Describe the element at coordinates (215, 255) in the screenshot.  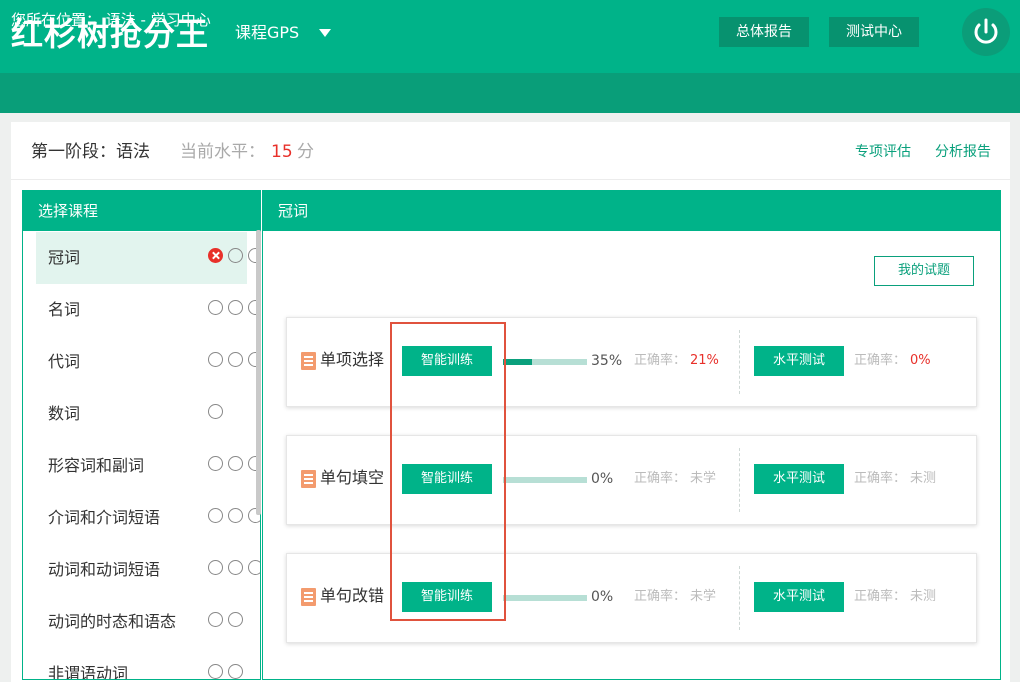
I see `error-circle-icon` at that location.